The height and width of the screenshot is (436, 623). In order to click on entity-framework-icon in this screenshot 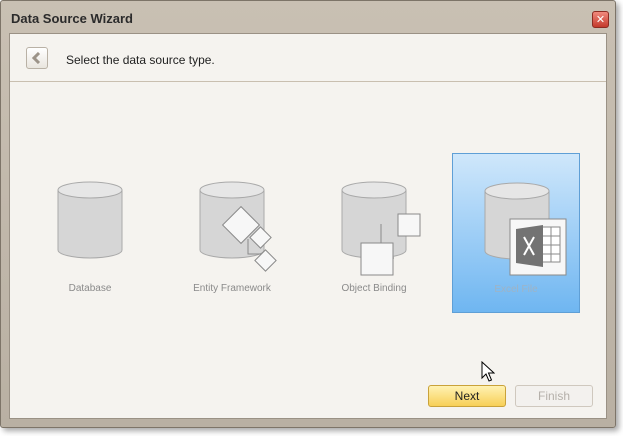, I will do `click(238, 226)`.